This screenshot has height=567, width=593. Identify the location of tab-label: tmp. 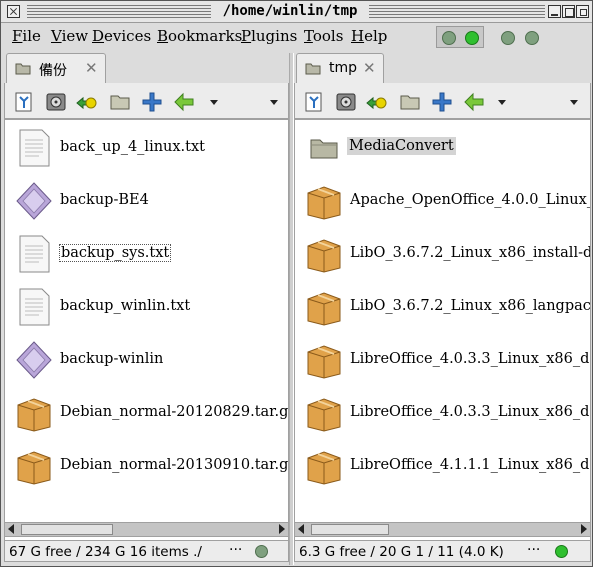
(343, 68).